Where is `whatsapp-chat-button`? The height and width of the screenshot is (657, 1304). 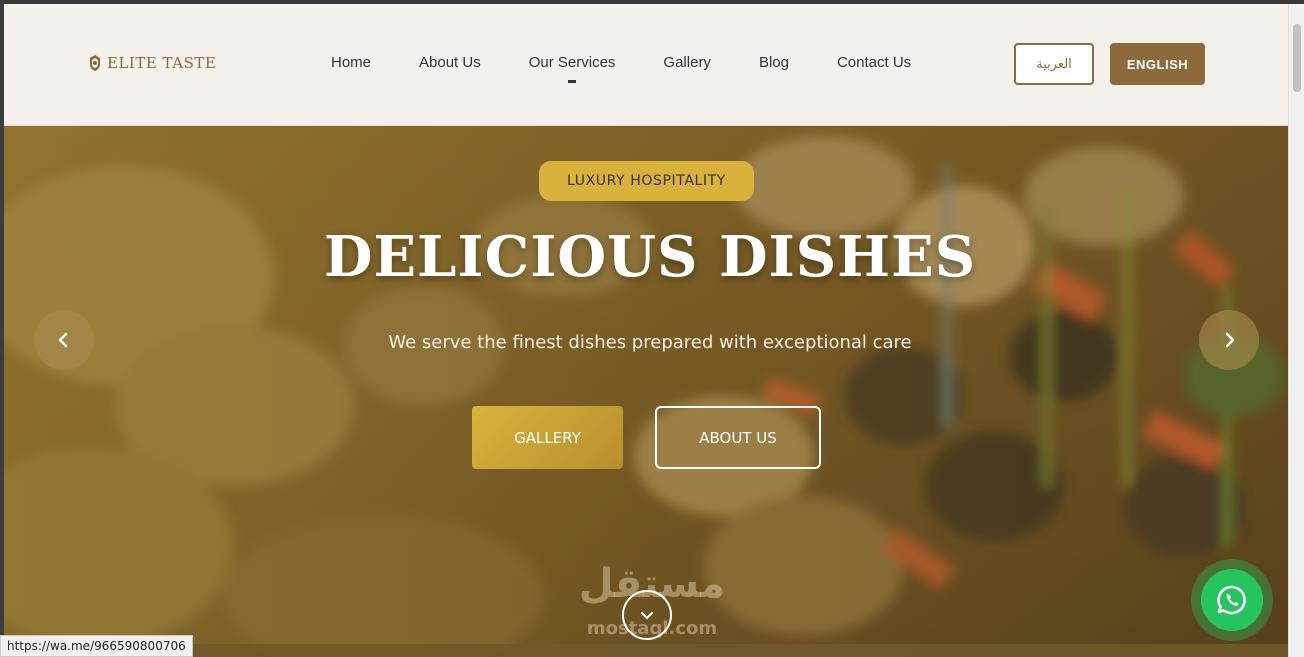
whatsapp-chat-button is located at coordinates (1232, 600).